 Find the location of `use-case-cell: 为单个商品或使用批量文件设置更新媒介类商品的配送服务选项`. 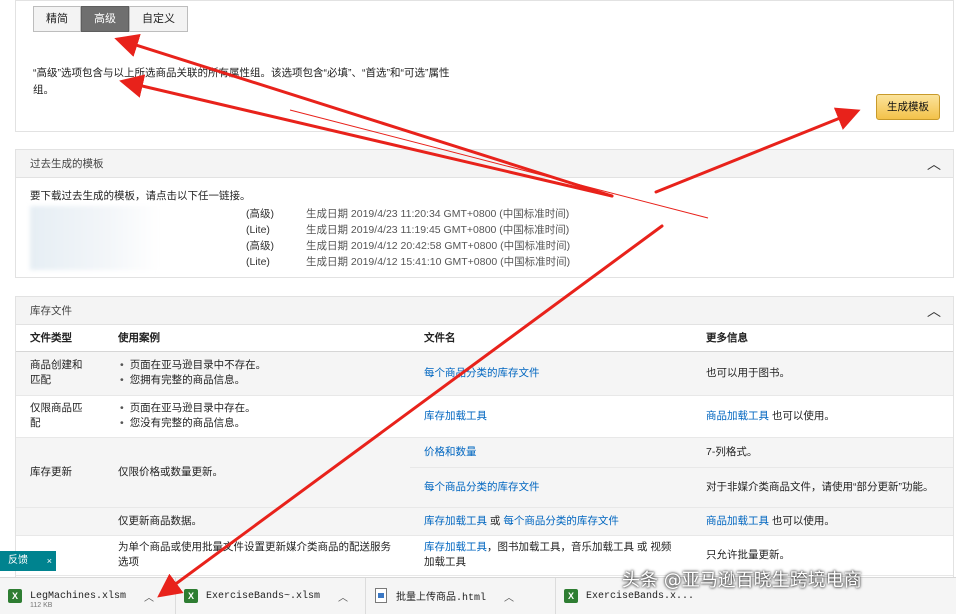

use-case-cell: 为单个商品或使用批量文件设置更新媒介类商品的配送服务选项 is located at coordinates (257, 555).